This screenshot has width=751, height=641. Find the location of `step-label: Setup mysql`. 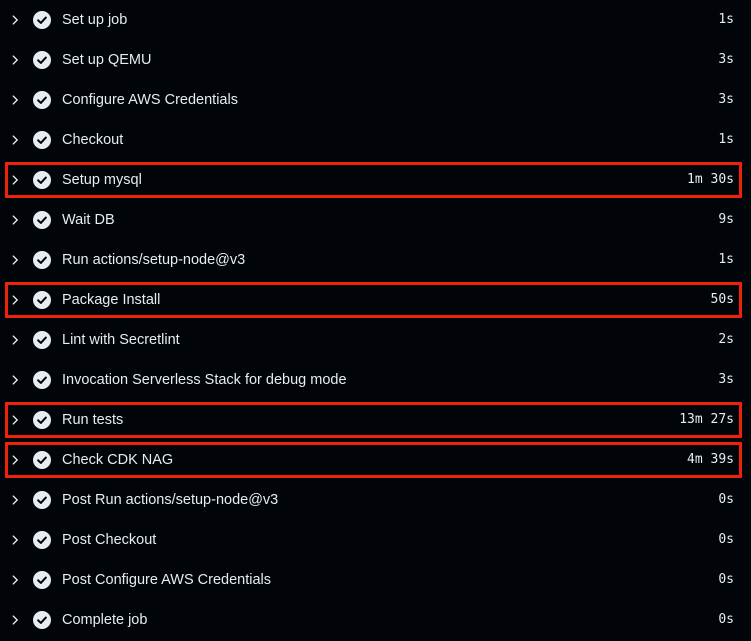

step-label: Setup mysql is located at coordinates (102, 180).